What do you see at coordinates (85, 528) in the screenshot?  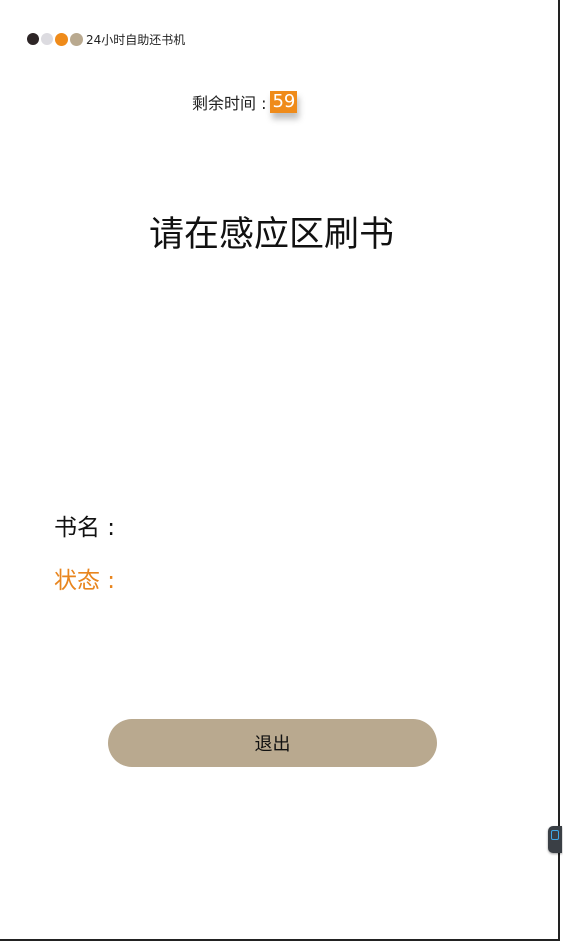 I see `book-name-label: 书名 :` at bounding box center [85, 528].